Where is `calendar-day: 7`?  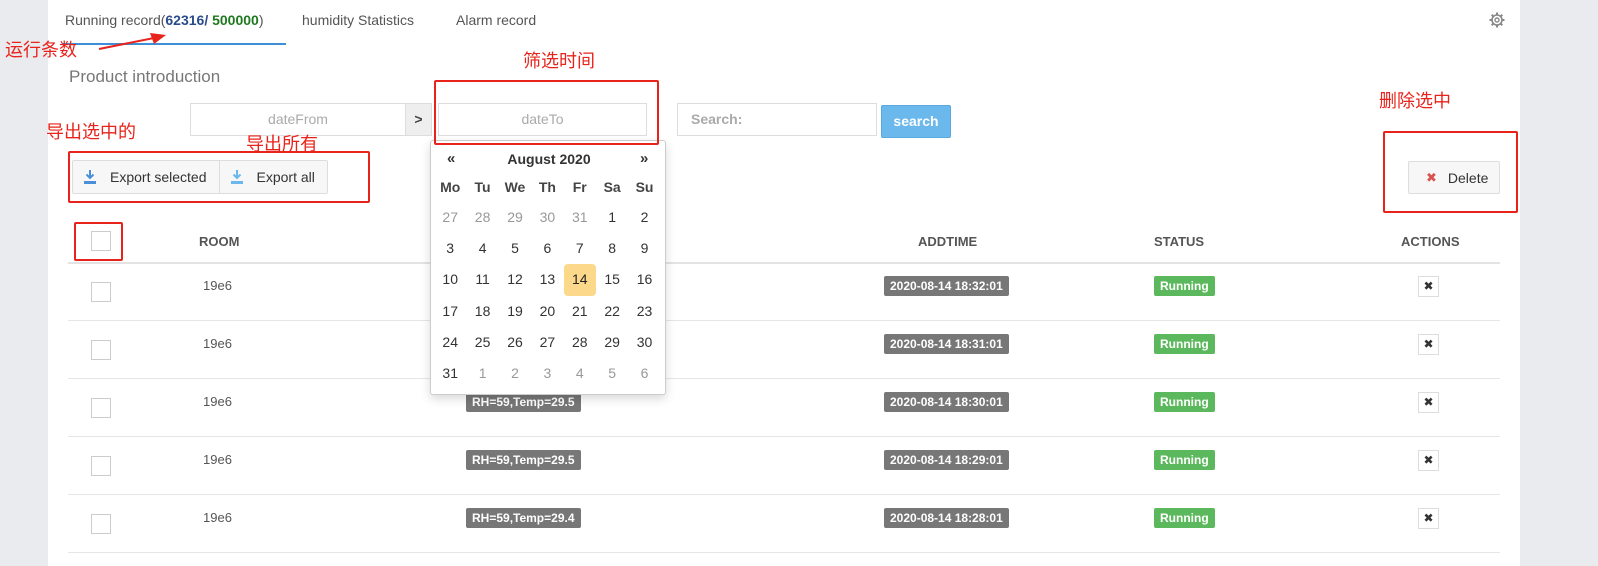
calendar-day: 7 is located at coordinates (580, 248).